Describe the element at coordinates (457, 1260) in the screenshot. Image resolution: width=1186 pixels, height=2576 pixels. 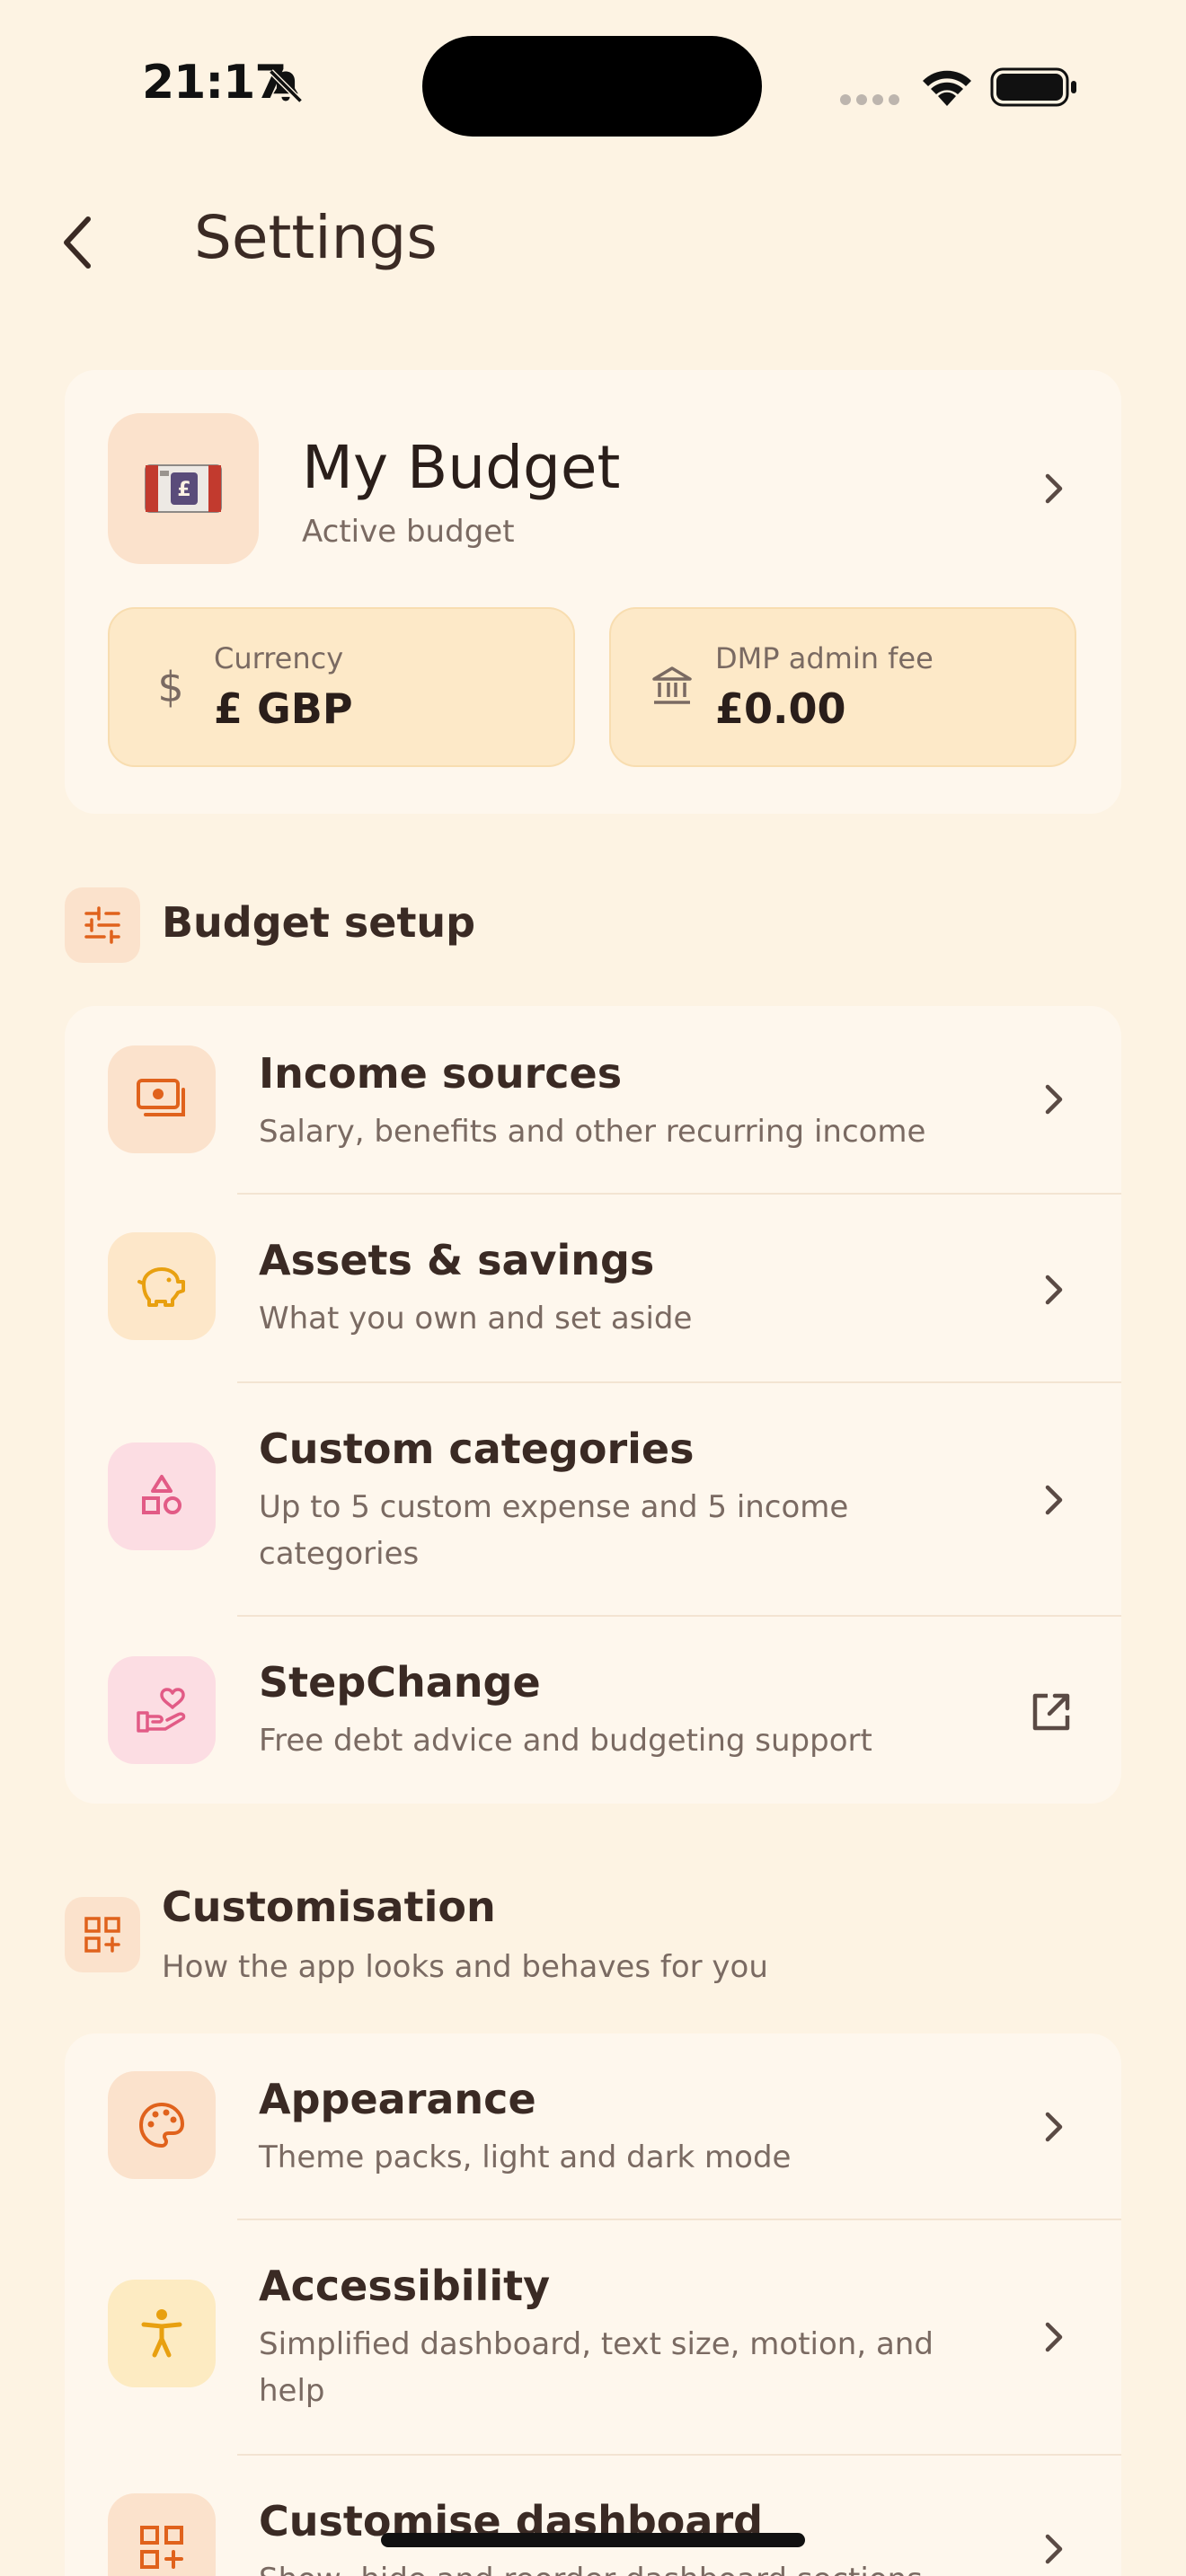
I see `row-title: Assets & savings` at that location.